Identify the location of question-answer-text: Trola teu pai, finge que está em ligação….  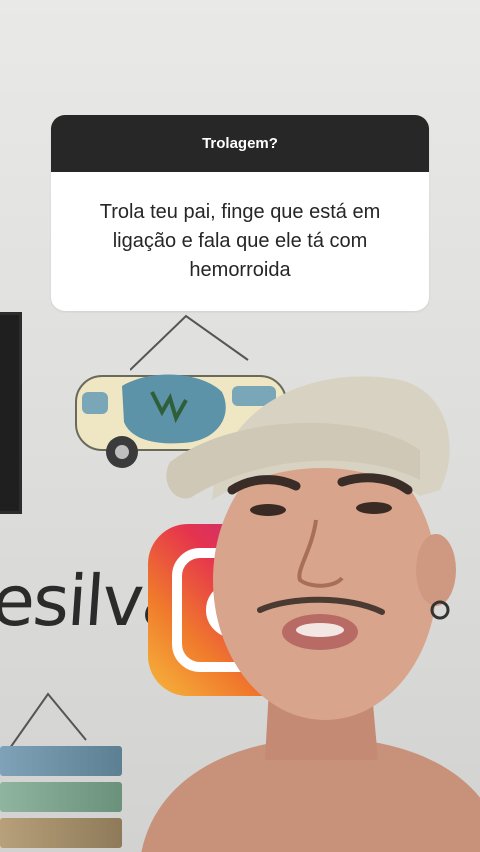
(240, 241).